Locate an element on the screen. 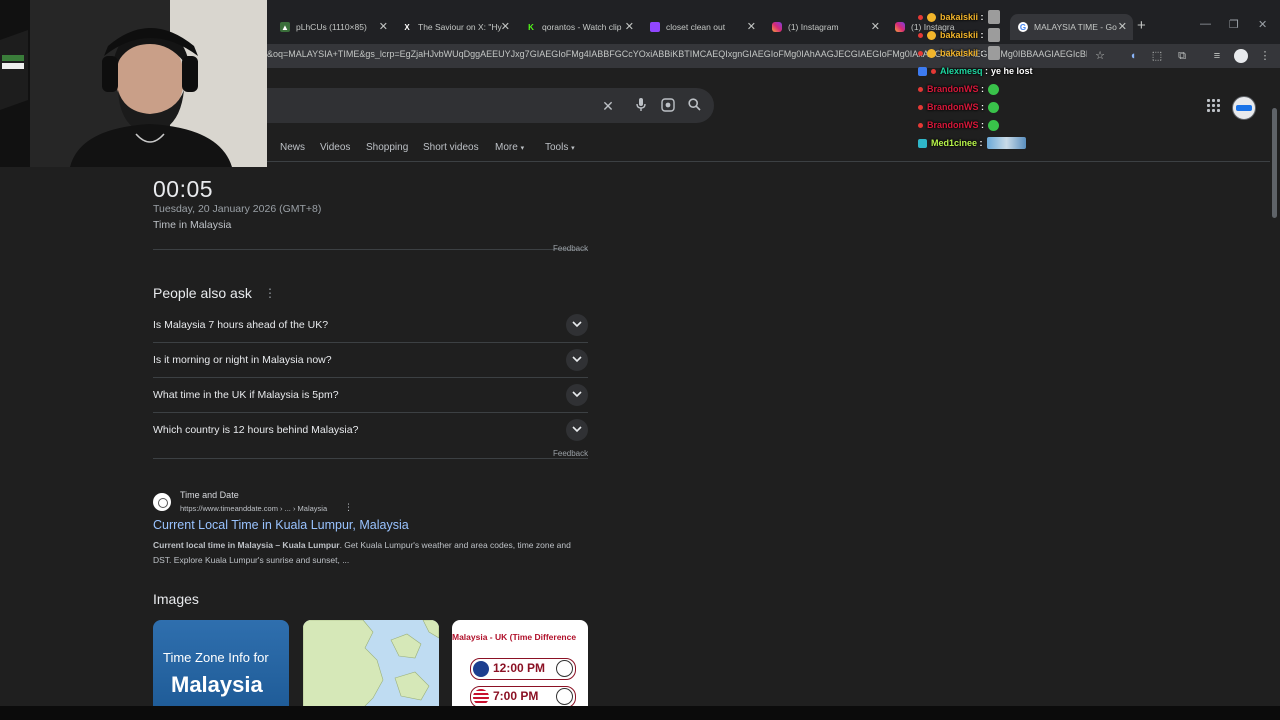 The image size is (1280, 720). mic-icon is located at coordinates (641, 106).